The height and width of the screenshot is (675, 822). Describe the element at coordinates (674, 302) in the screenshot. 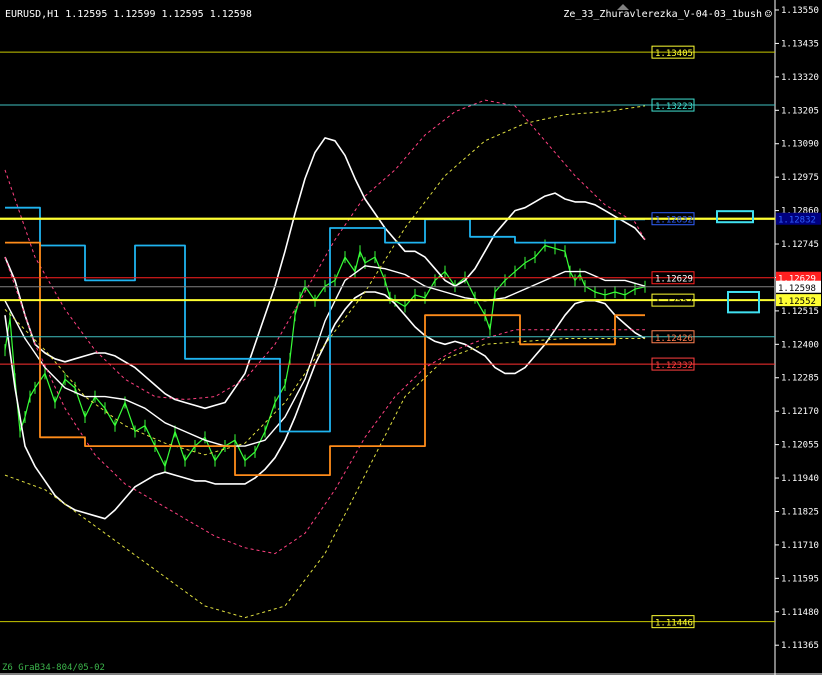

I see `level-price-text: 1.12552` at that location.